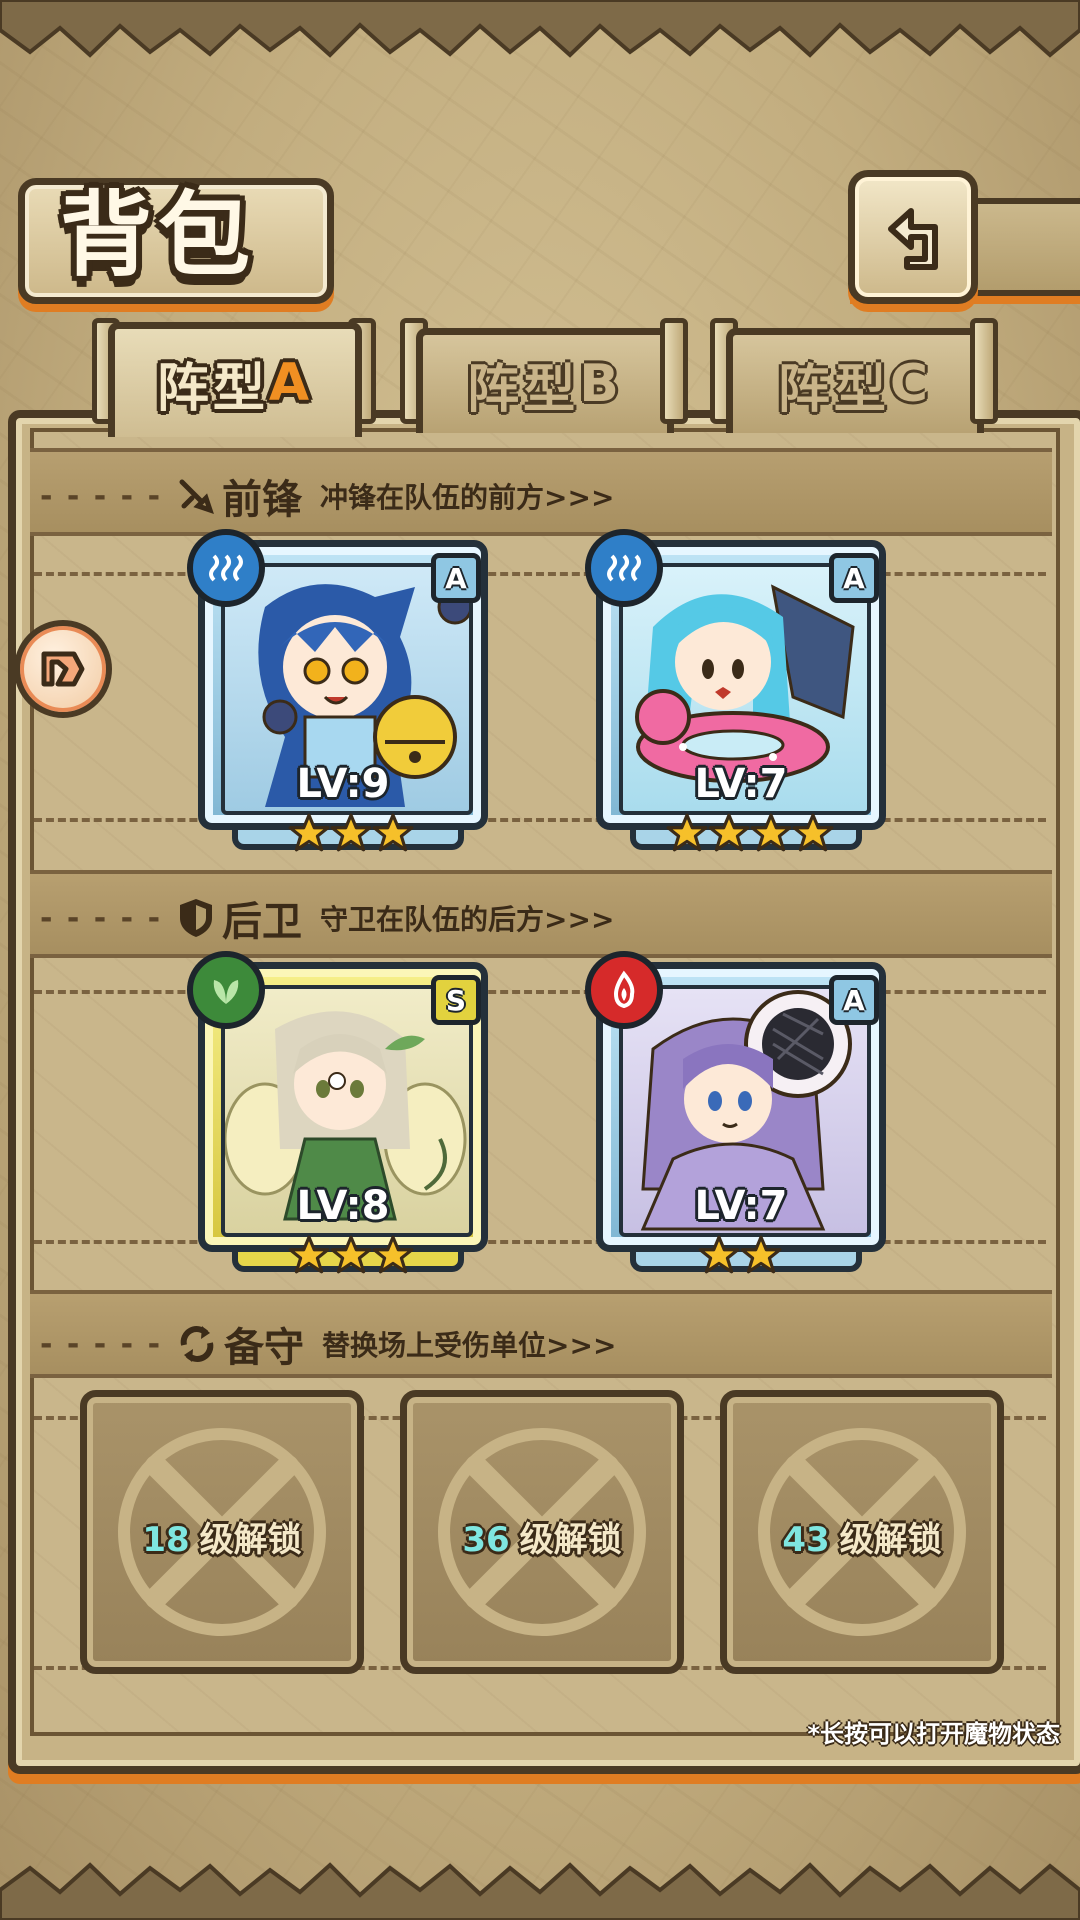  What do you see at coordinates (601, 384) in the screenshot?
I see `tab-letter: B` at bounding box center [601, 384].